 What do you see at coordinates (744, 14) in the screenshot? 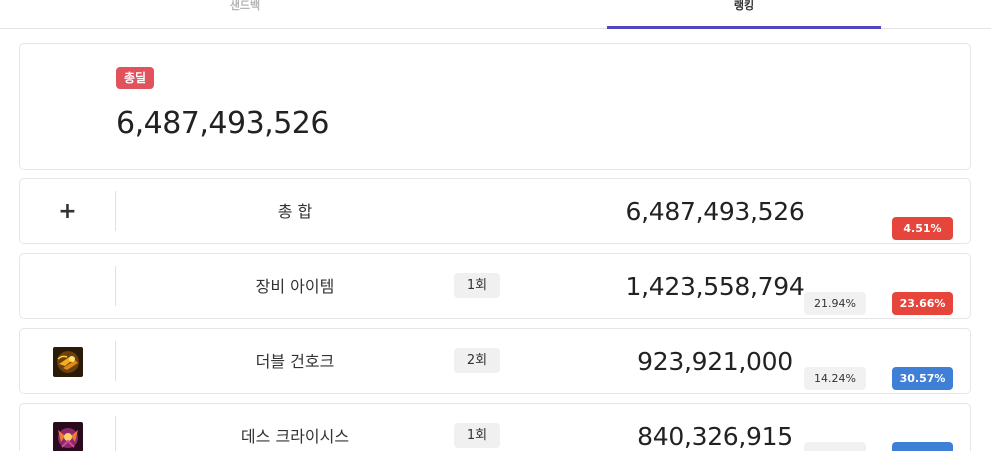
I see `tab-ranking: 랭킹` at bounding box center [744, 14].